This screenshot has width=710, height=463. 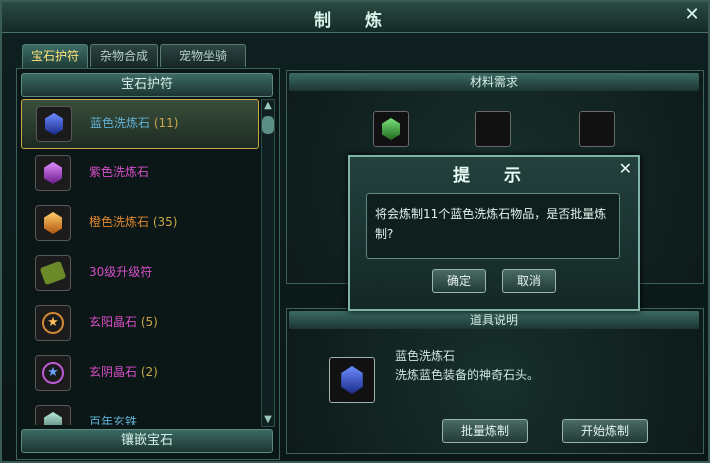 What do you see at coordinates (425, 356) in the screenshot?
I see `item-title: 蓝色洗炼石` at bounding box center [425, 356].